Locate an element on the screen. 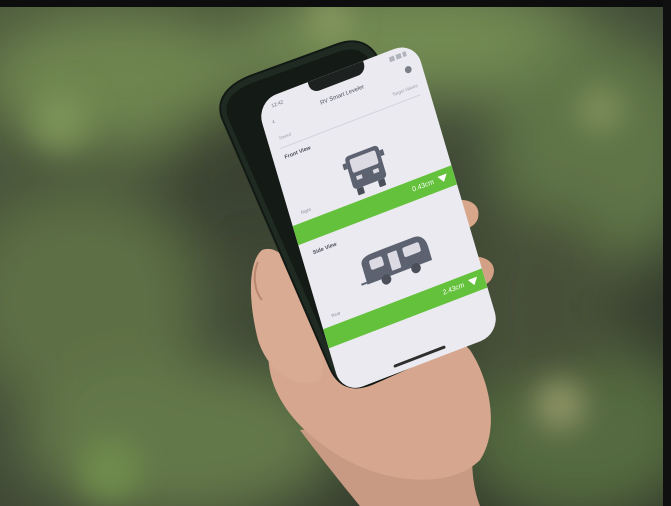  status-icons is located at coordinates (397, 57).